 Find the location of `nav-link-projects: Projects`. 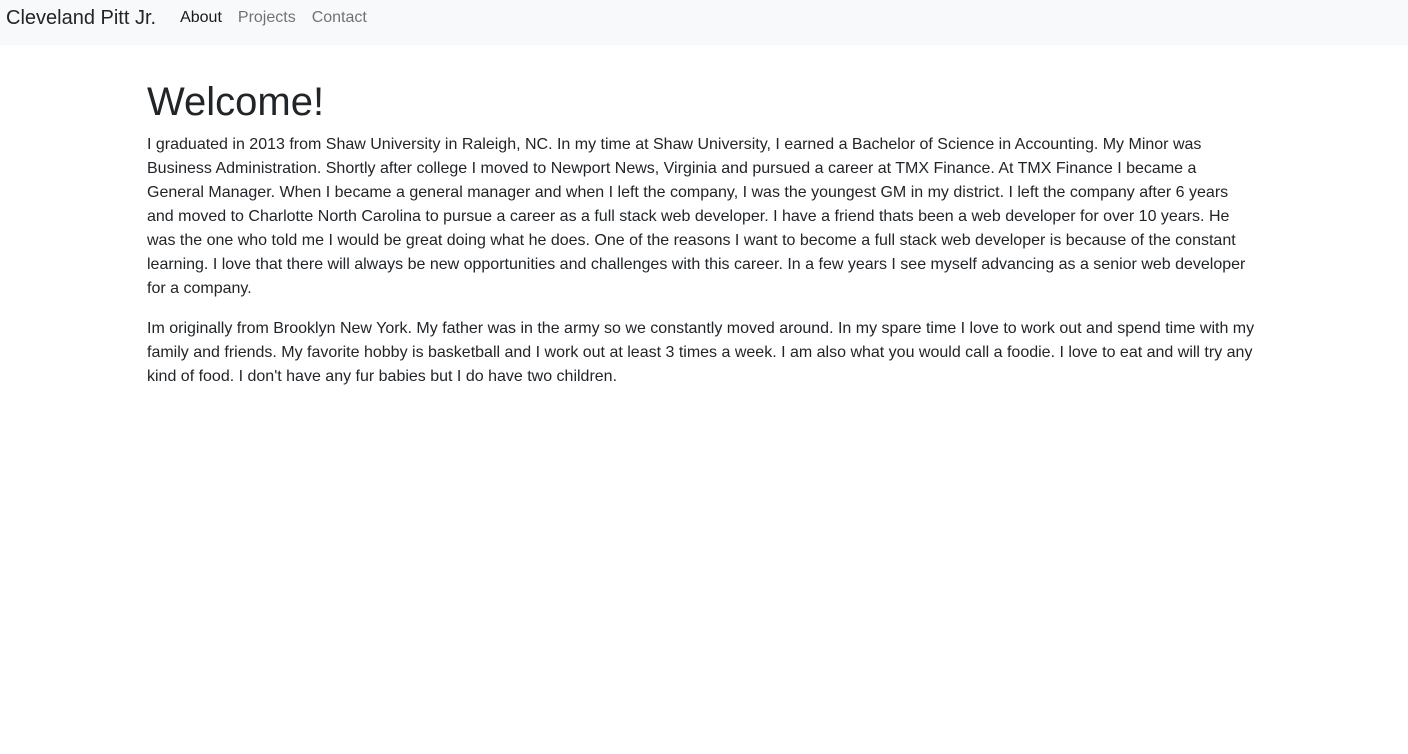

nav-link-projects: Projects is located at coordinates (267, 17).